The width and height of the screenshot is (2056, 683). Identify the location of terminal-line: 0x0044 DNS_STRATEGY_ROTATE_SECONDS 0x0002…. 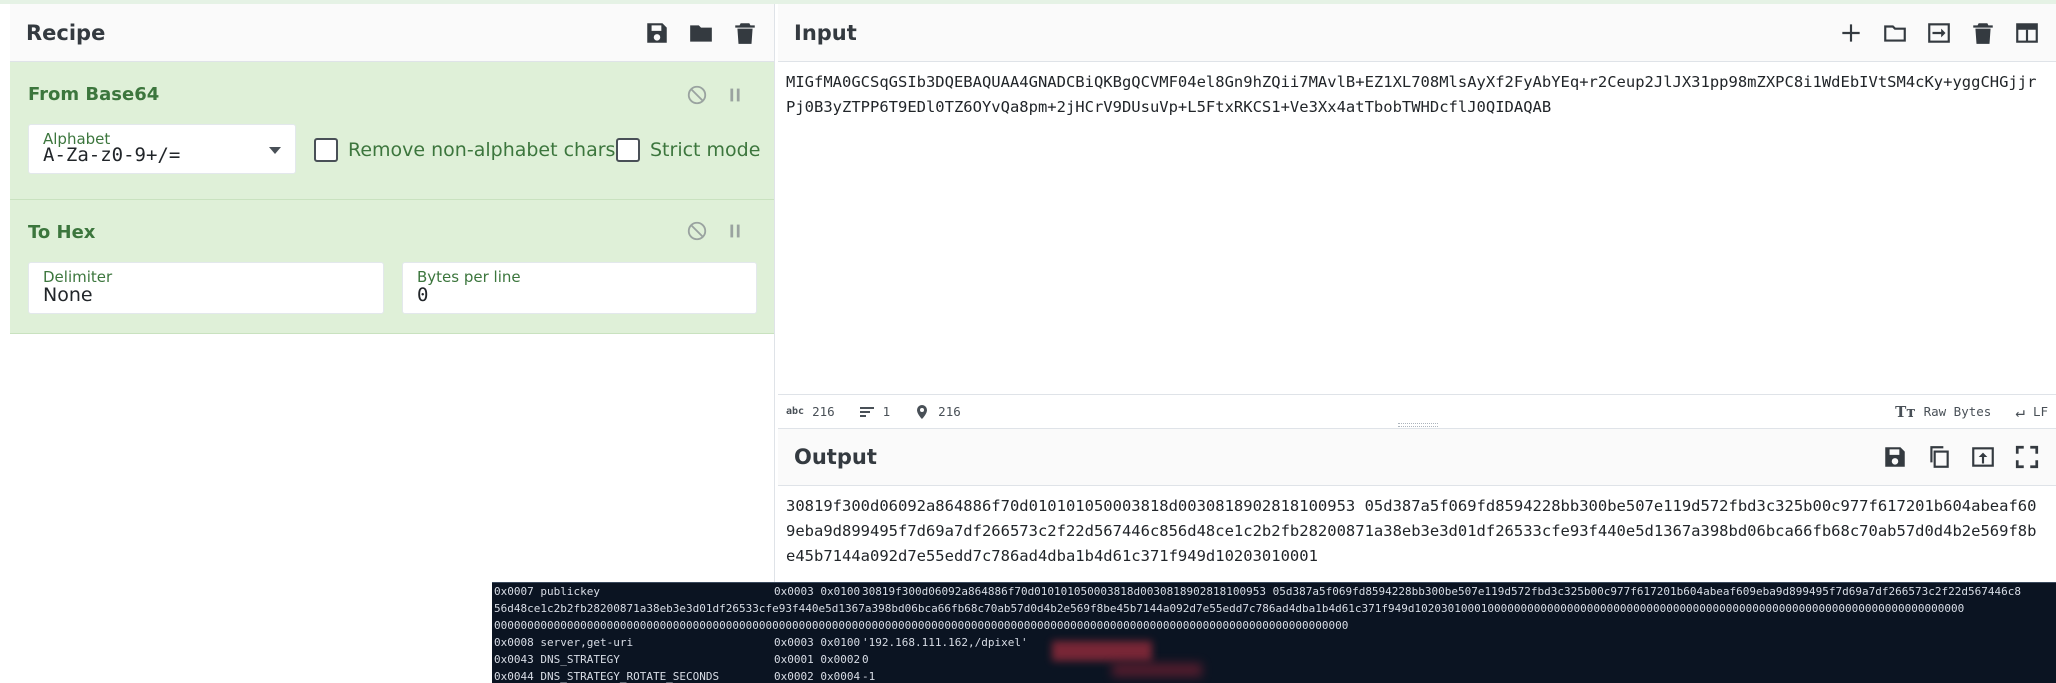
(685, 676).